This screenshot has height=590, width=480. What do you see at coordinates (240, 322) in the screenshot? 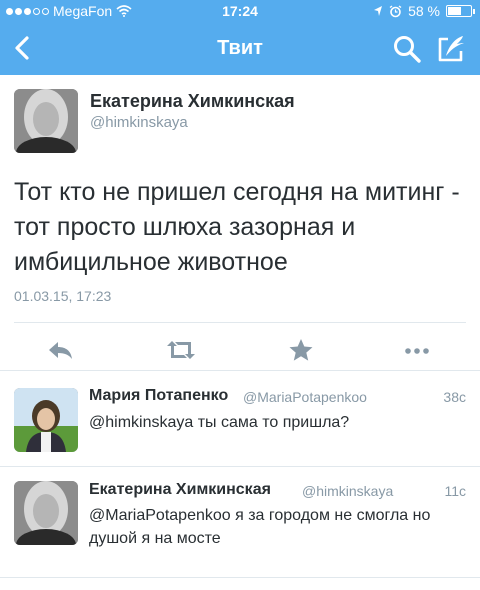
I see `divider` at bounding box center [240, 322].